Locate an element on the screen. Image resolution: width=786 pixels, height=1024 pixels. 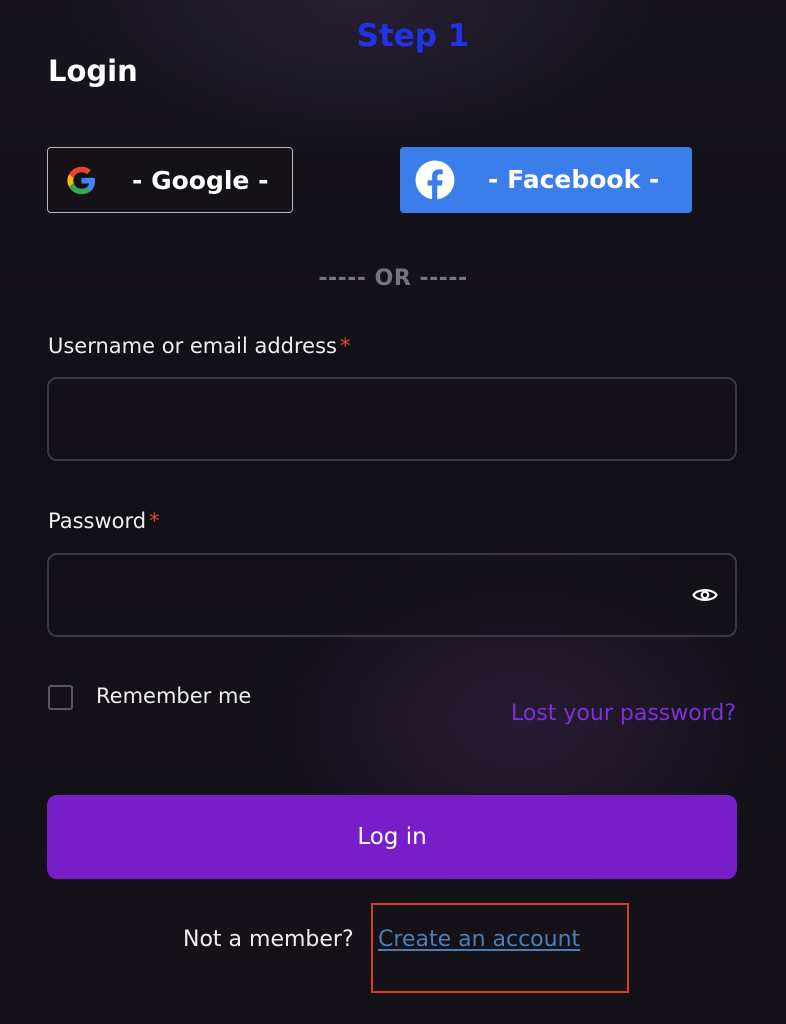
password-label: Password * is located at coordinates (104, 521).